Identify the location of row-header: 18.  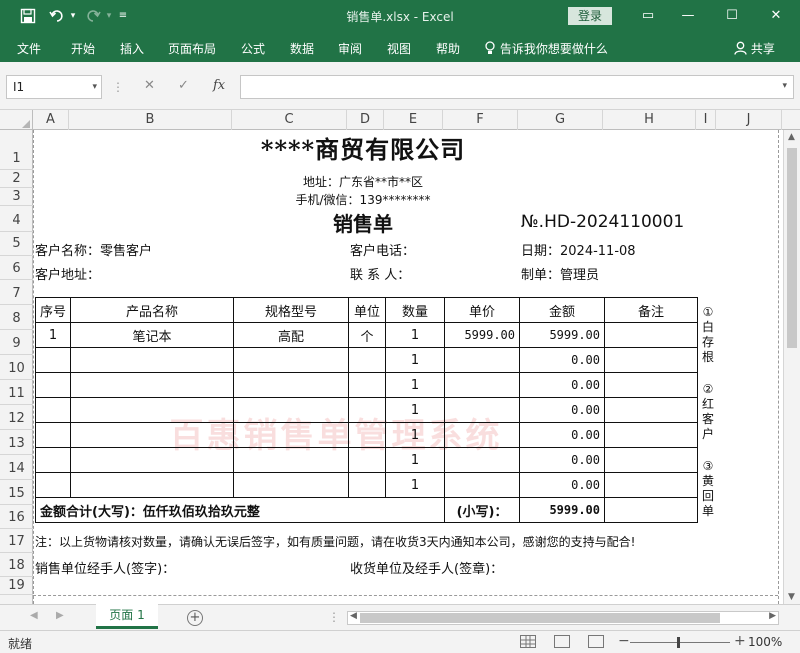
(16, 565).